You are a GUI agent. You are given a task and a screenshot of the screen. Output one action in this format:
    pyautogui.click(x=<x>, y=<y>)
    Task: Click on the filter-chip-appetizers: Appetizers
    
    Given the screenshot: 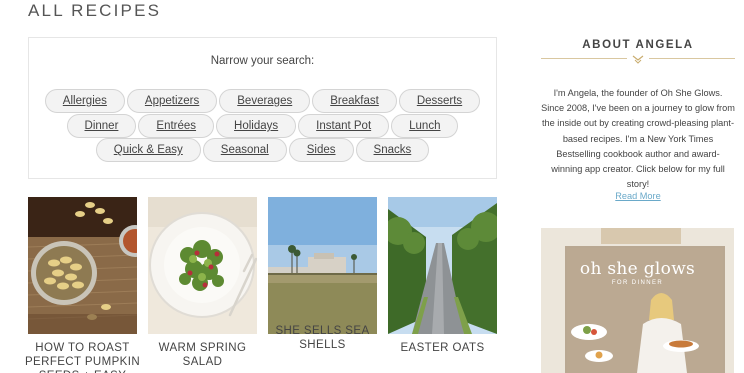 What is the action you would take?
    pyautogui.click(x=172, y=101)
    